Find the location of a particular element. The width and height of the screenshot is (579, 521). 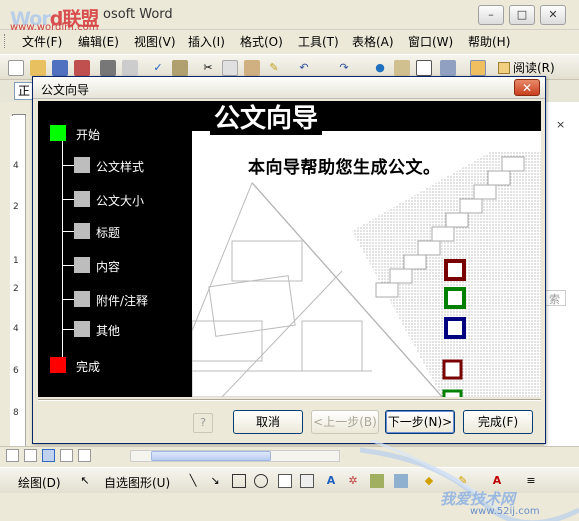

menu-format: 格式(O) is located at coordinates (261, 41).